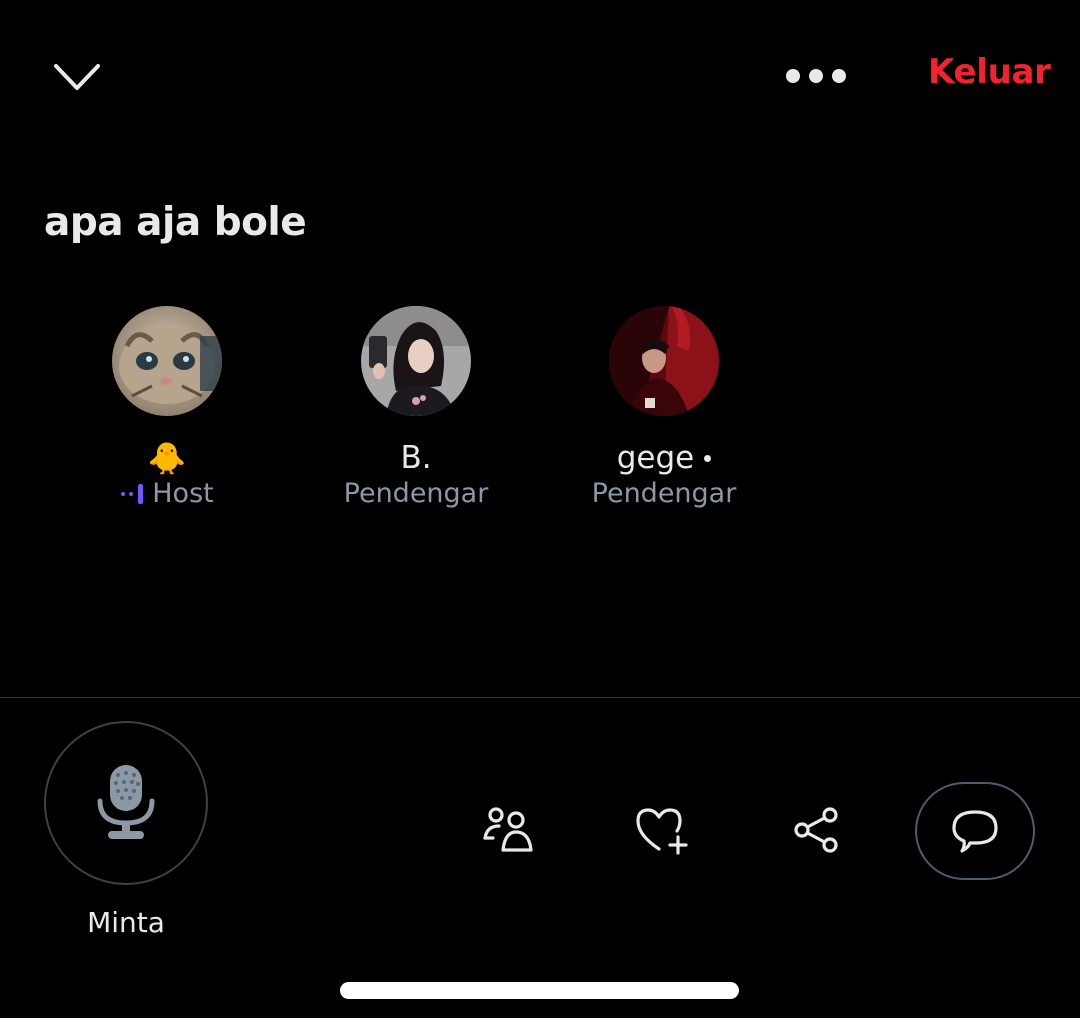 This screenshot has width=1080, height=1018. I want to click on collapse-button, so click(78, 78).